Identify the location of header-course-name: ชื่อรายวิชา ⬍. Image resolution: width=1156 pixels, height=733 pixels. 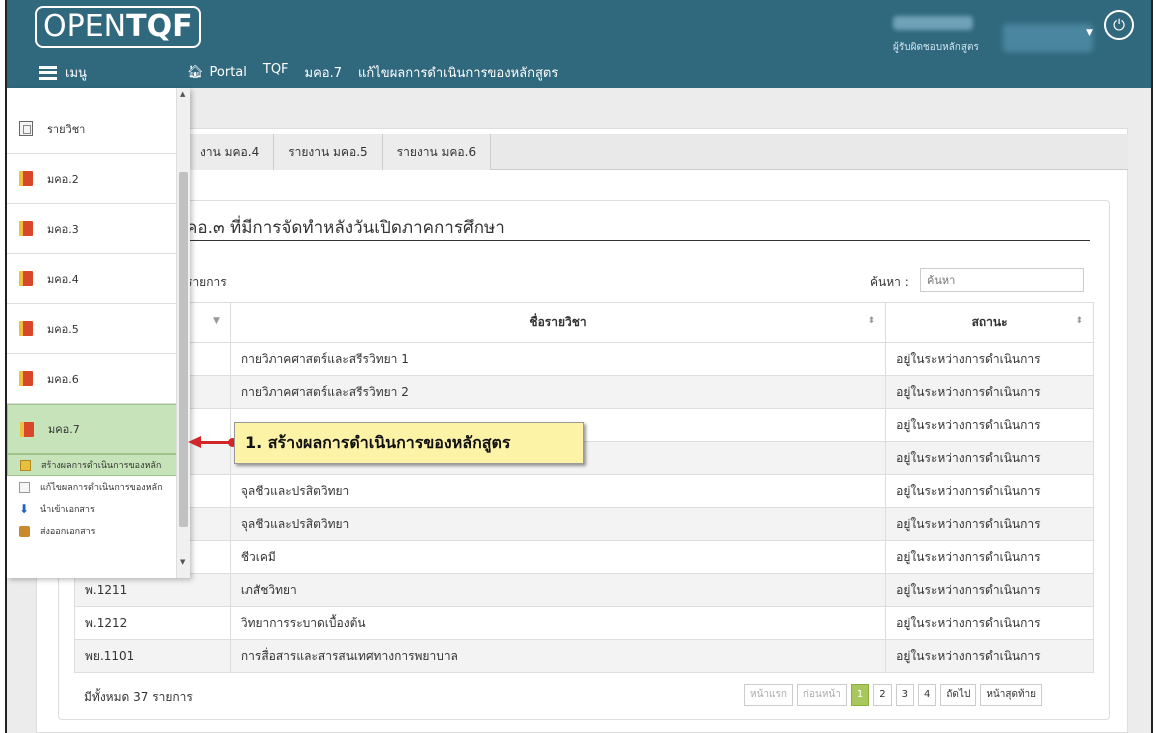
(558, 322).